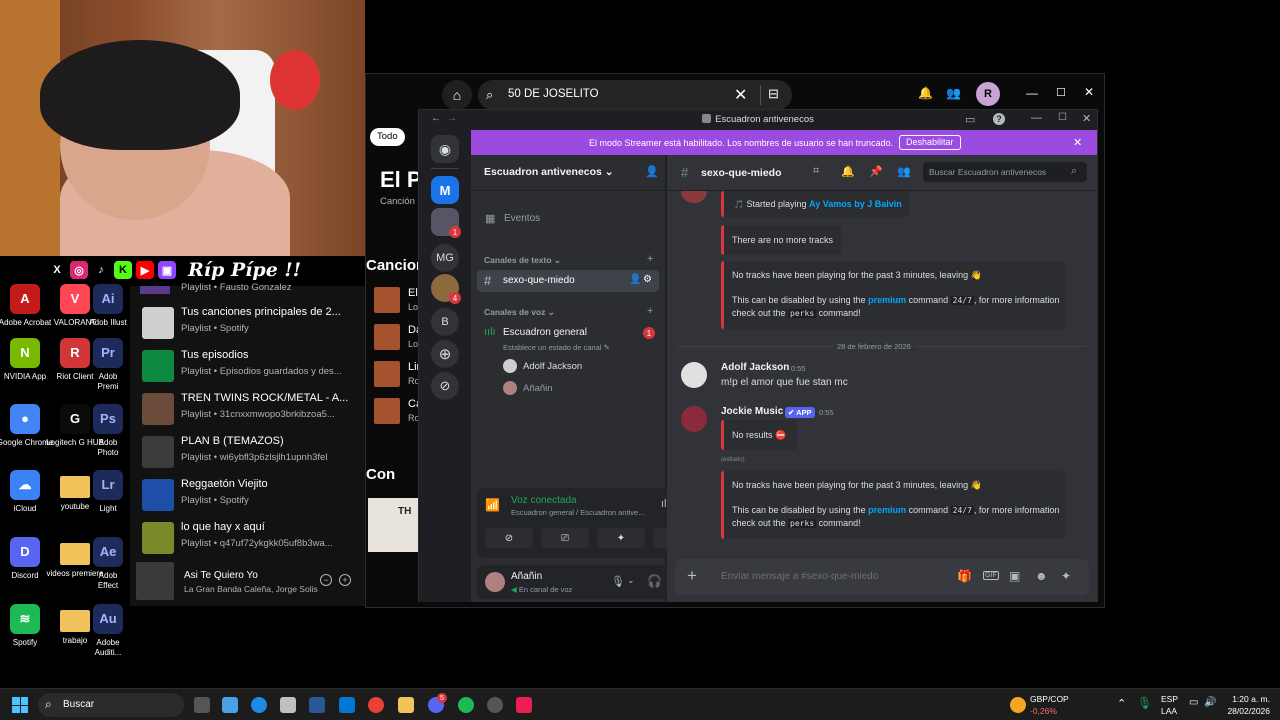 Image resolution: width=1280 pixels, height=720 pixels. What do you see at coordinates (538, 388) in the screenshot?
I see `voice-member: Añañin` at bounding box center [538, 388].